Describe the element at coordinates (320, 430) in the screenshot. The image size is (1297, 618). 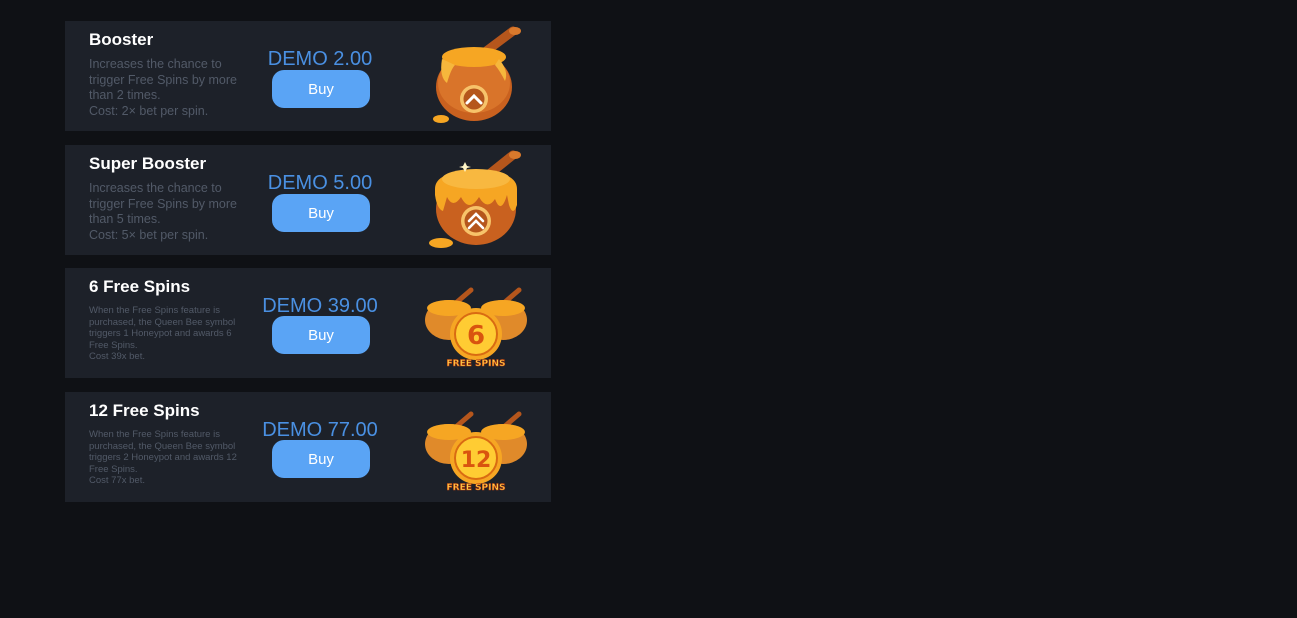
I see `feature-price: DEMO 77.00` at that location.